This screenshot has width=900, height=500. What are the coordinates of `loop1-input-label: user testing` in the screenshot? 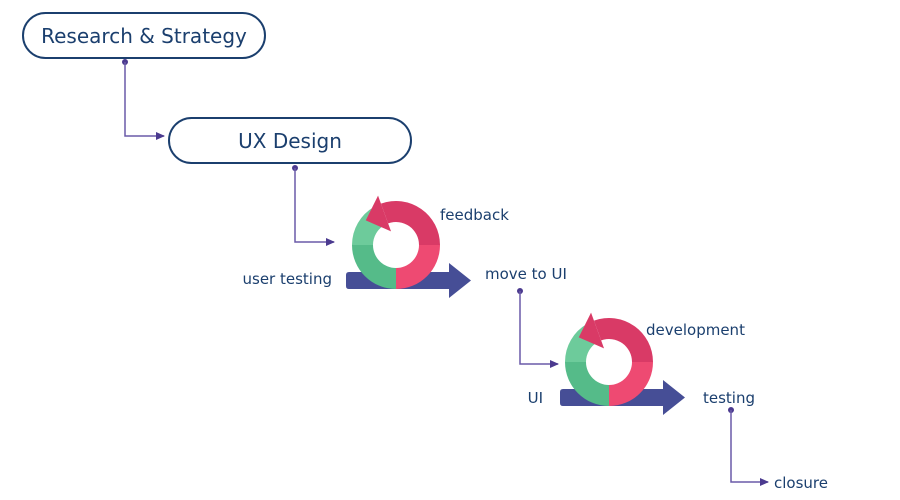 It's located at (288, 279).